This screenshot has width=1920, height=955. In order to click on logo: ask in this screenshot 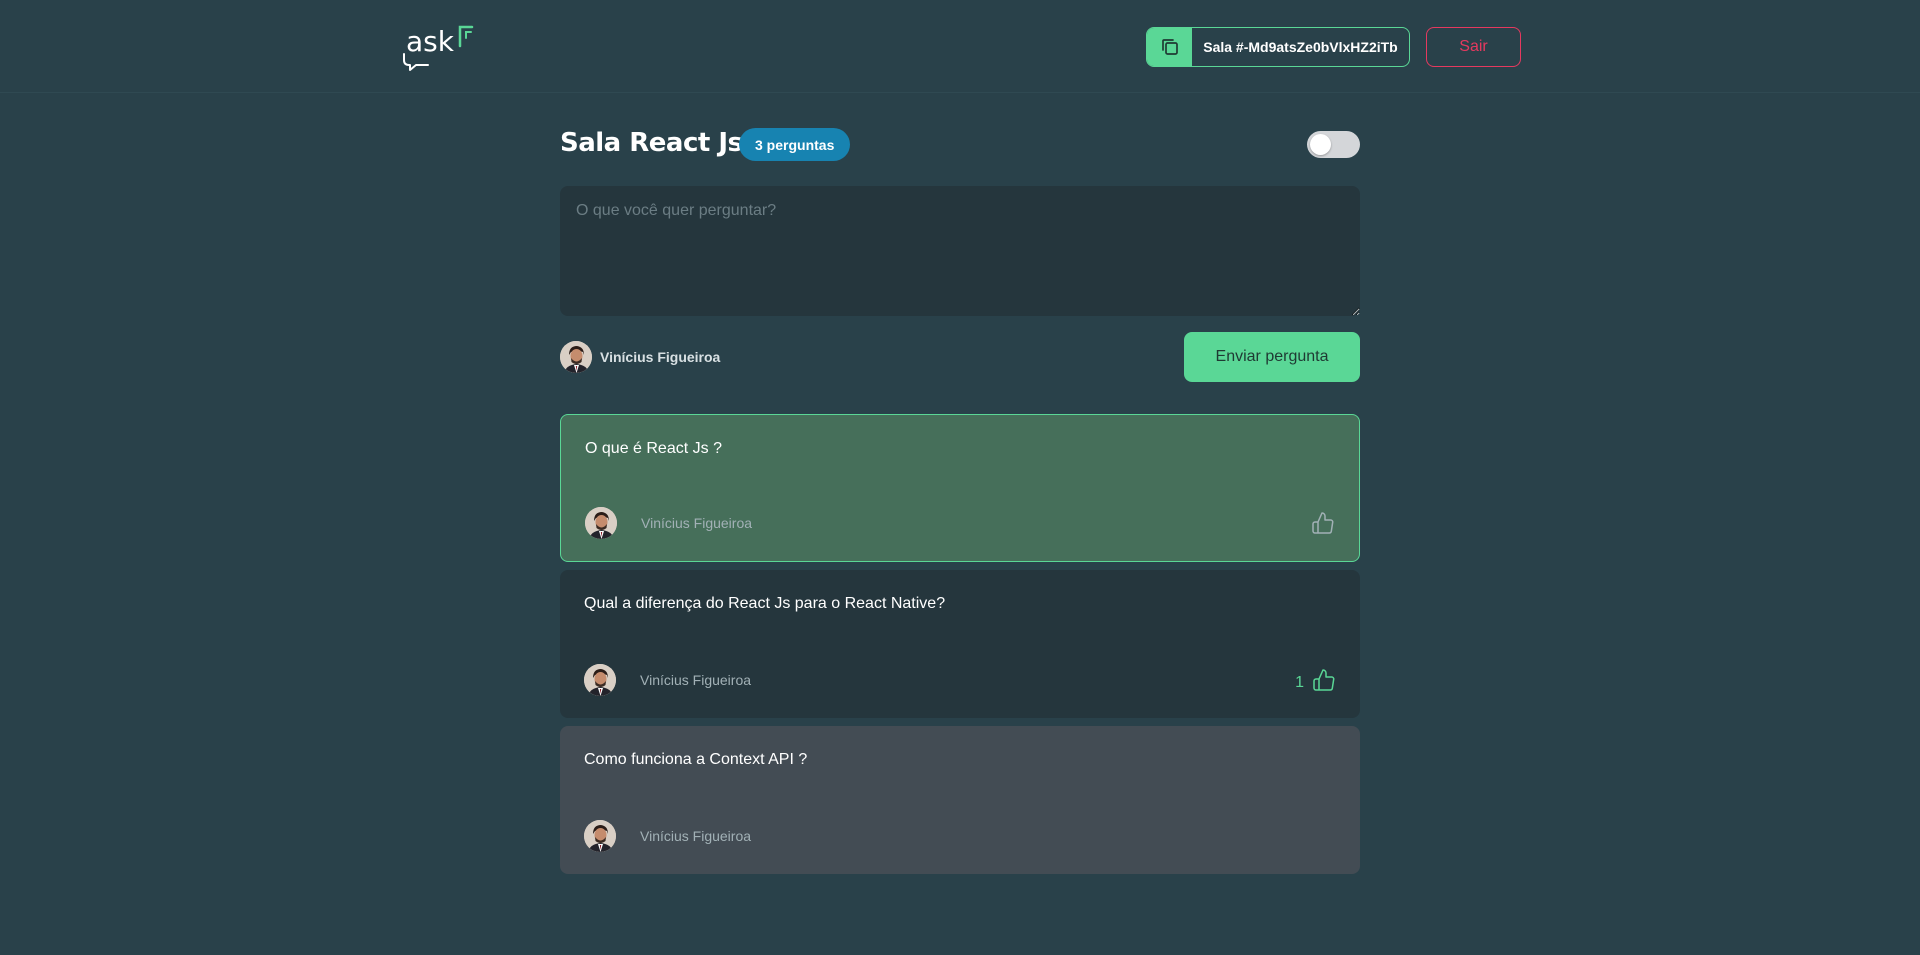, I will do `click(436, 48)`.